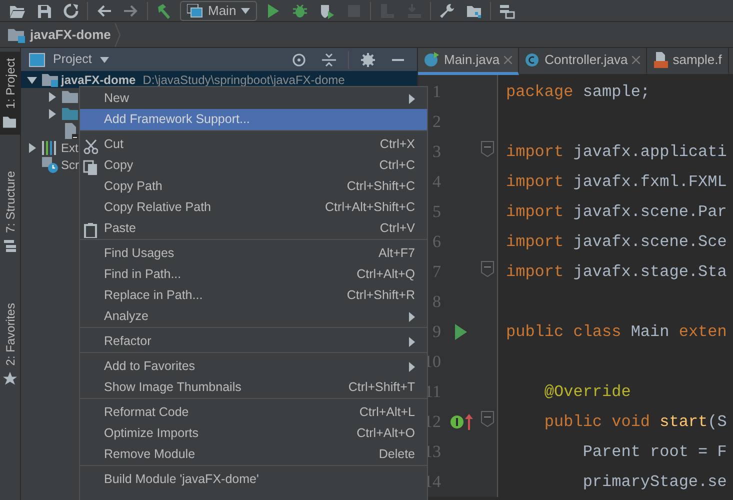 This screenshot has height=500, width=733. I want to click on tree-item-label: Scr, so click(70, 165).